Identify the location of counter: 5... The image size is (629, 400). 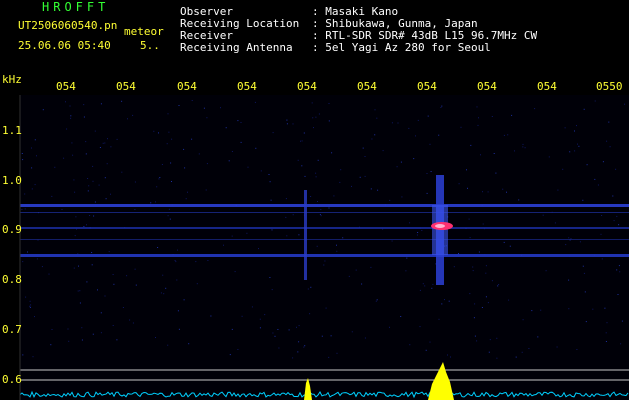
(150, 45).